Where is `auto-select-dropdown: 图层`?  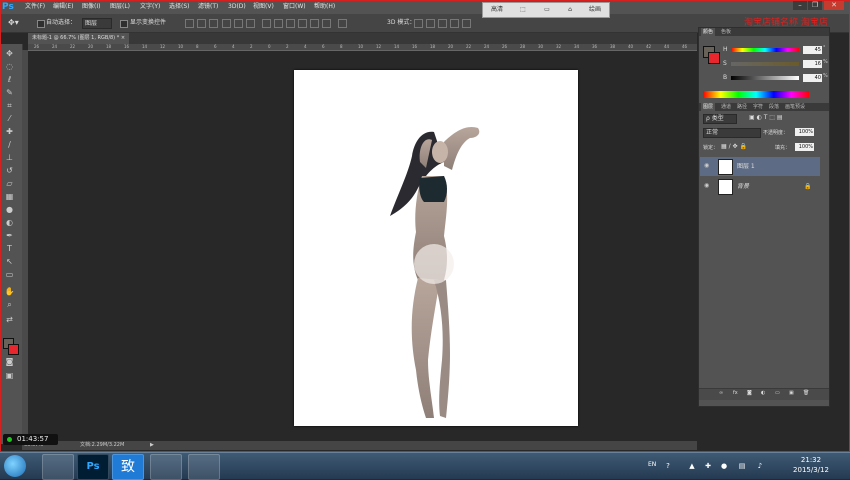
auto-select-dropdown: 图层 is located at coordinates (97, 23).